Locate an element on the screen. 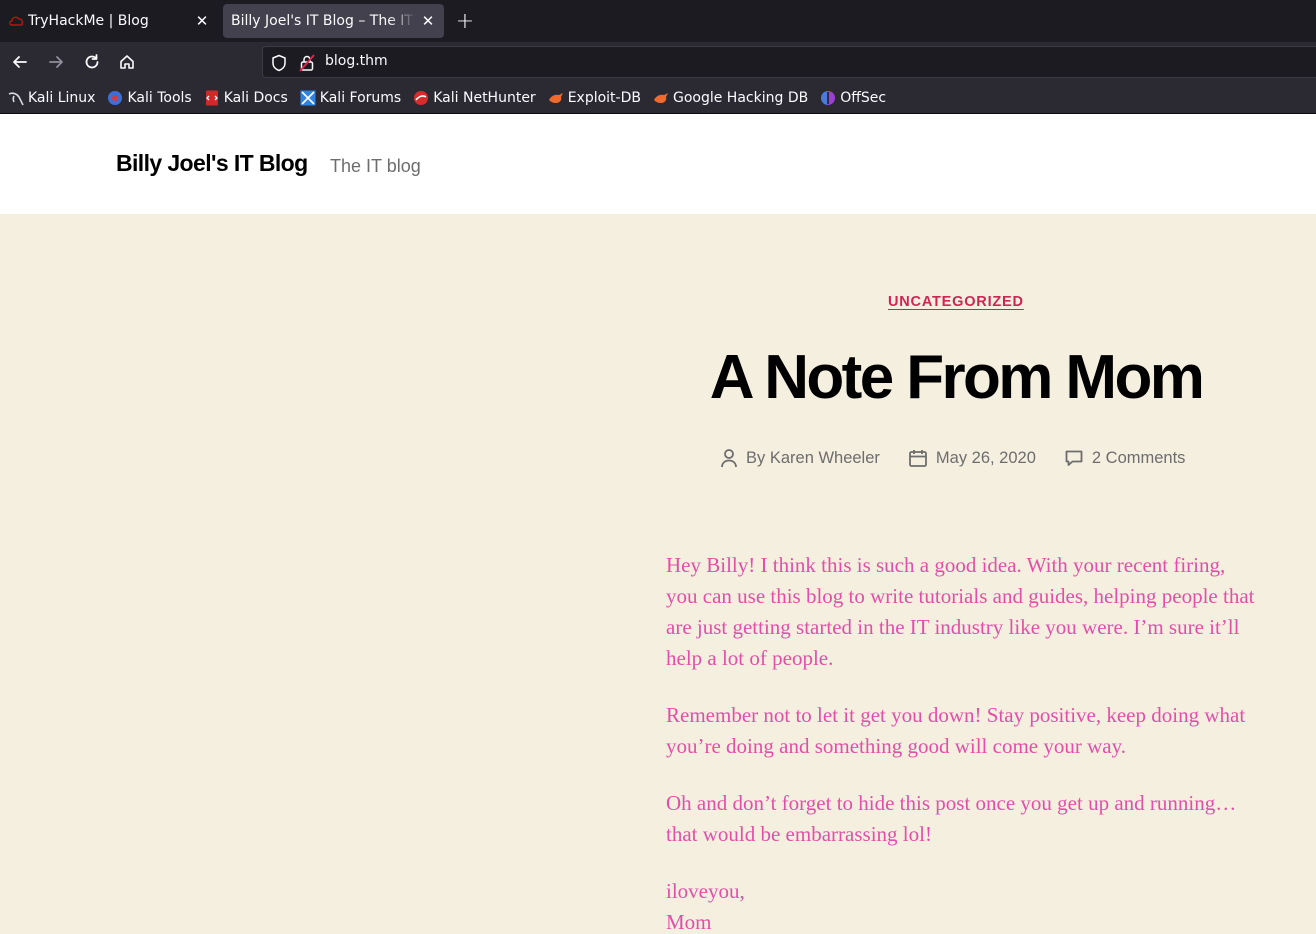 The width and height of the screenshot is (1316, 934). url-text: blog.thm is located at coordinates (356, 61).